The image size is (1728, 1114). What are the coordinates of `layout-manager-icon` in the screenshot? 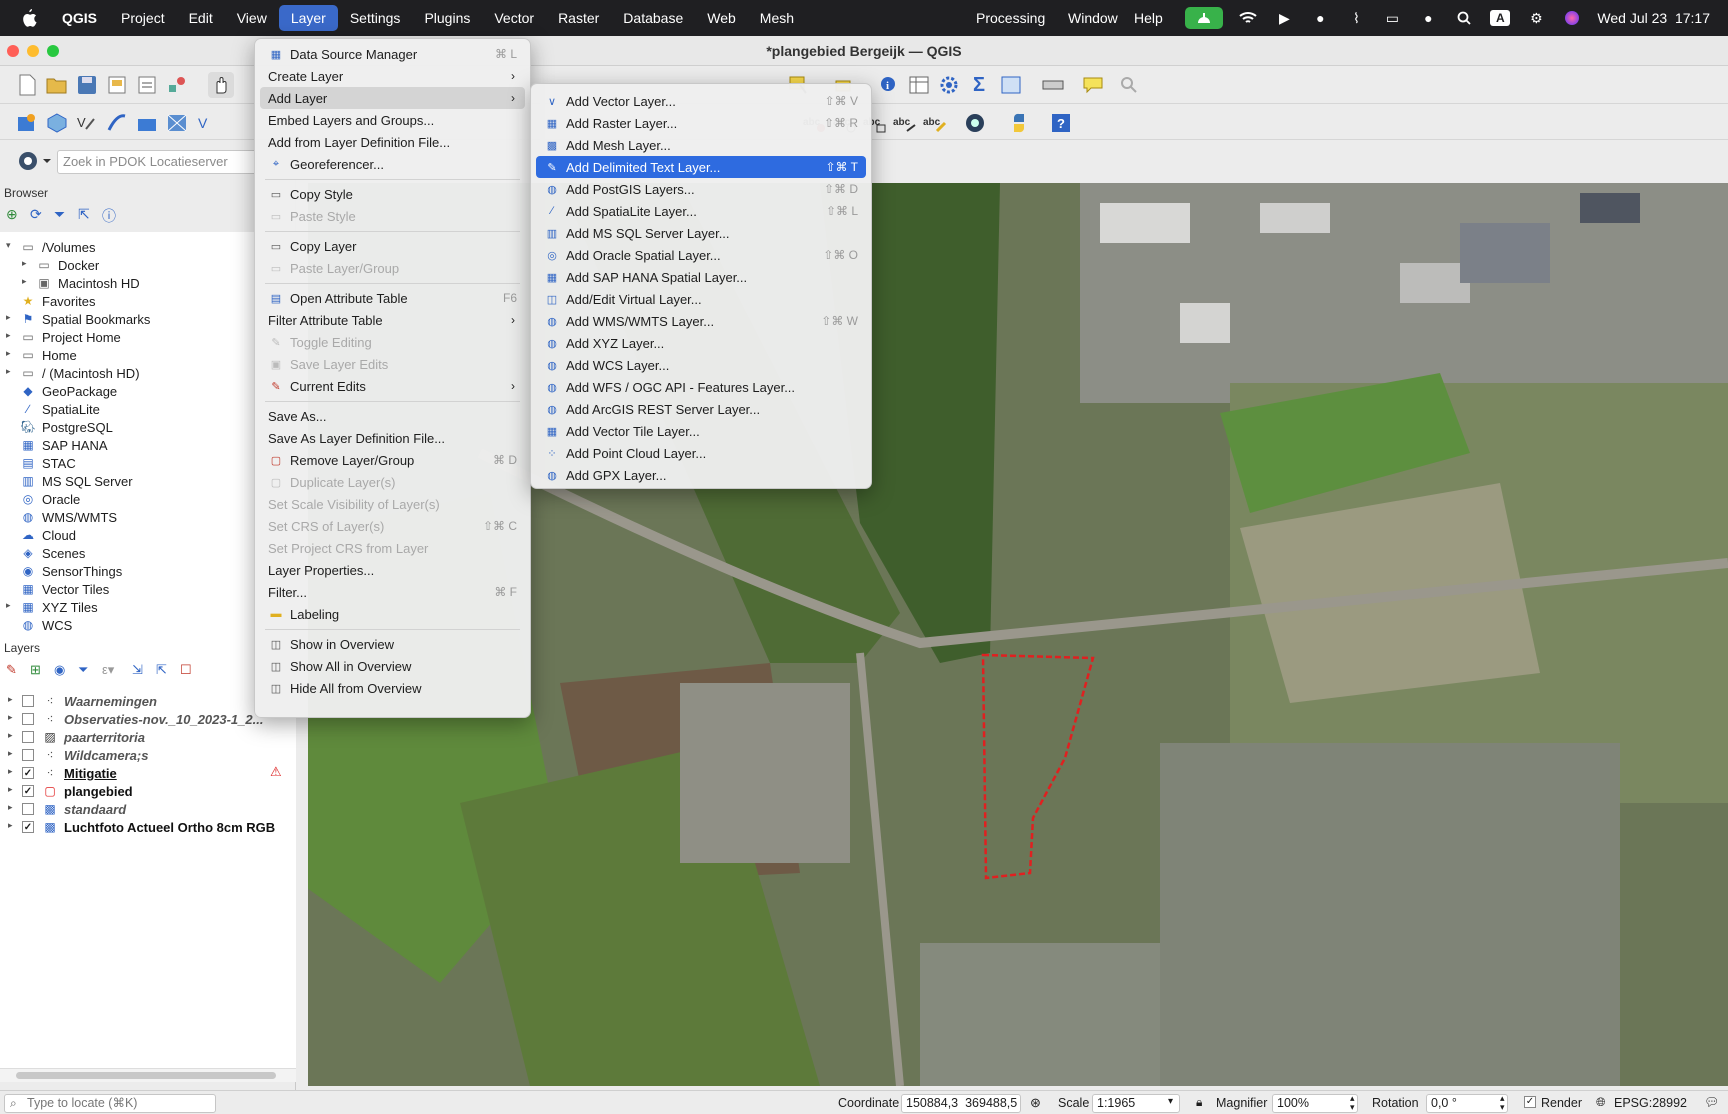 It's located at (147, 85).